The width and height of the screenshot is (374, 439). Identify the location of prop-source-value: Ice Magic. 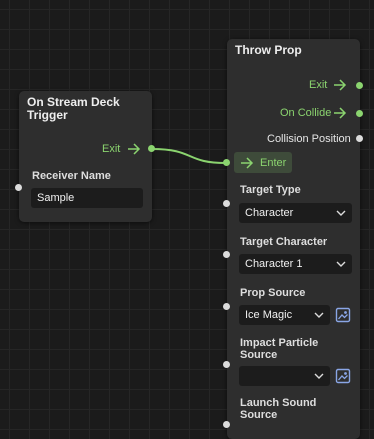
(269, 315).